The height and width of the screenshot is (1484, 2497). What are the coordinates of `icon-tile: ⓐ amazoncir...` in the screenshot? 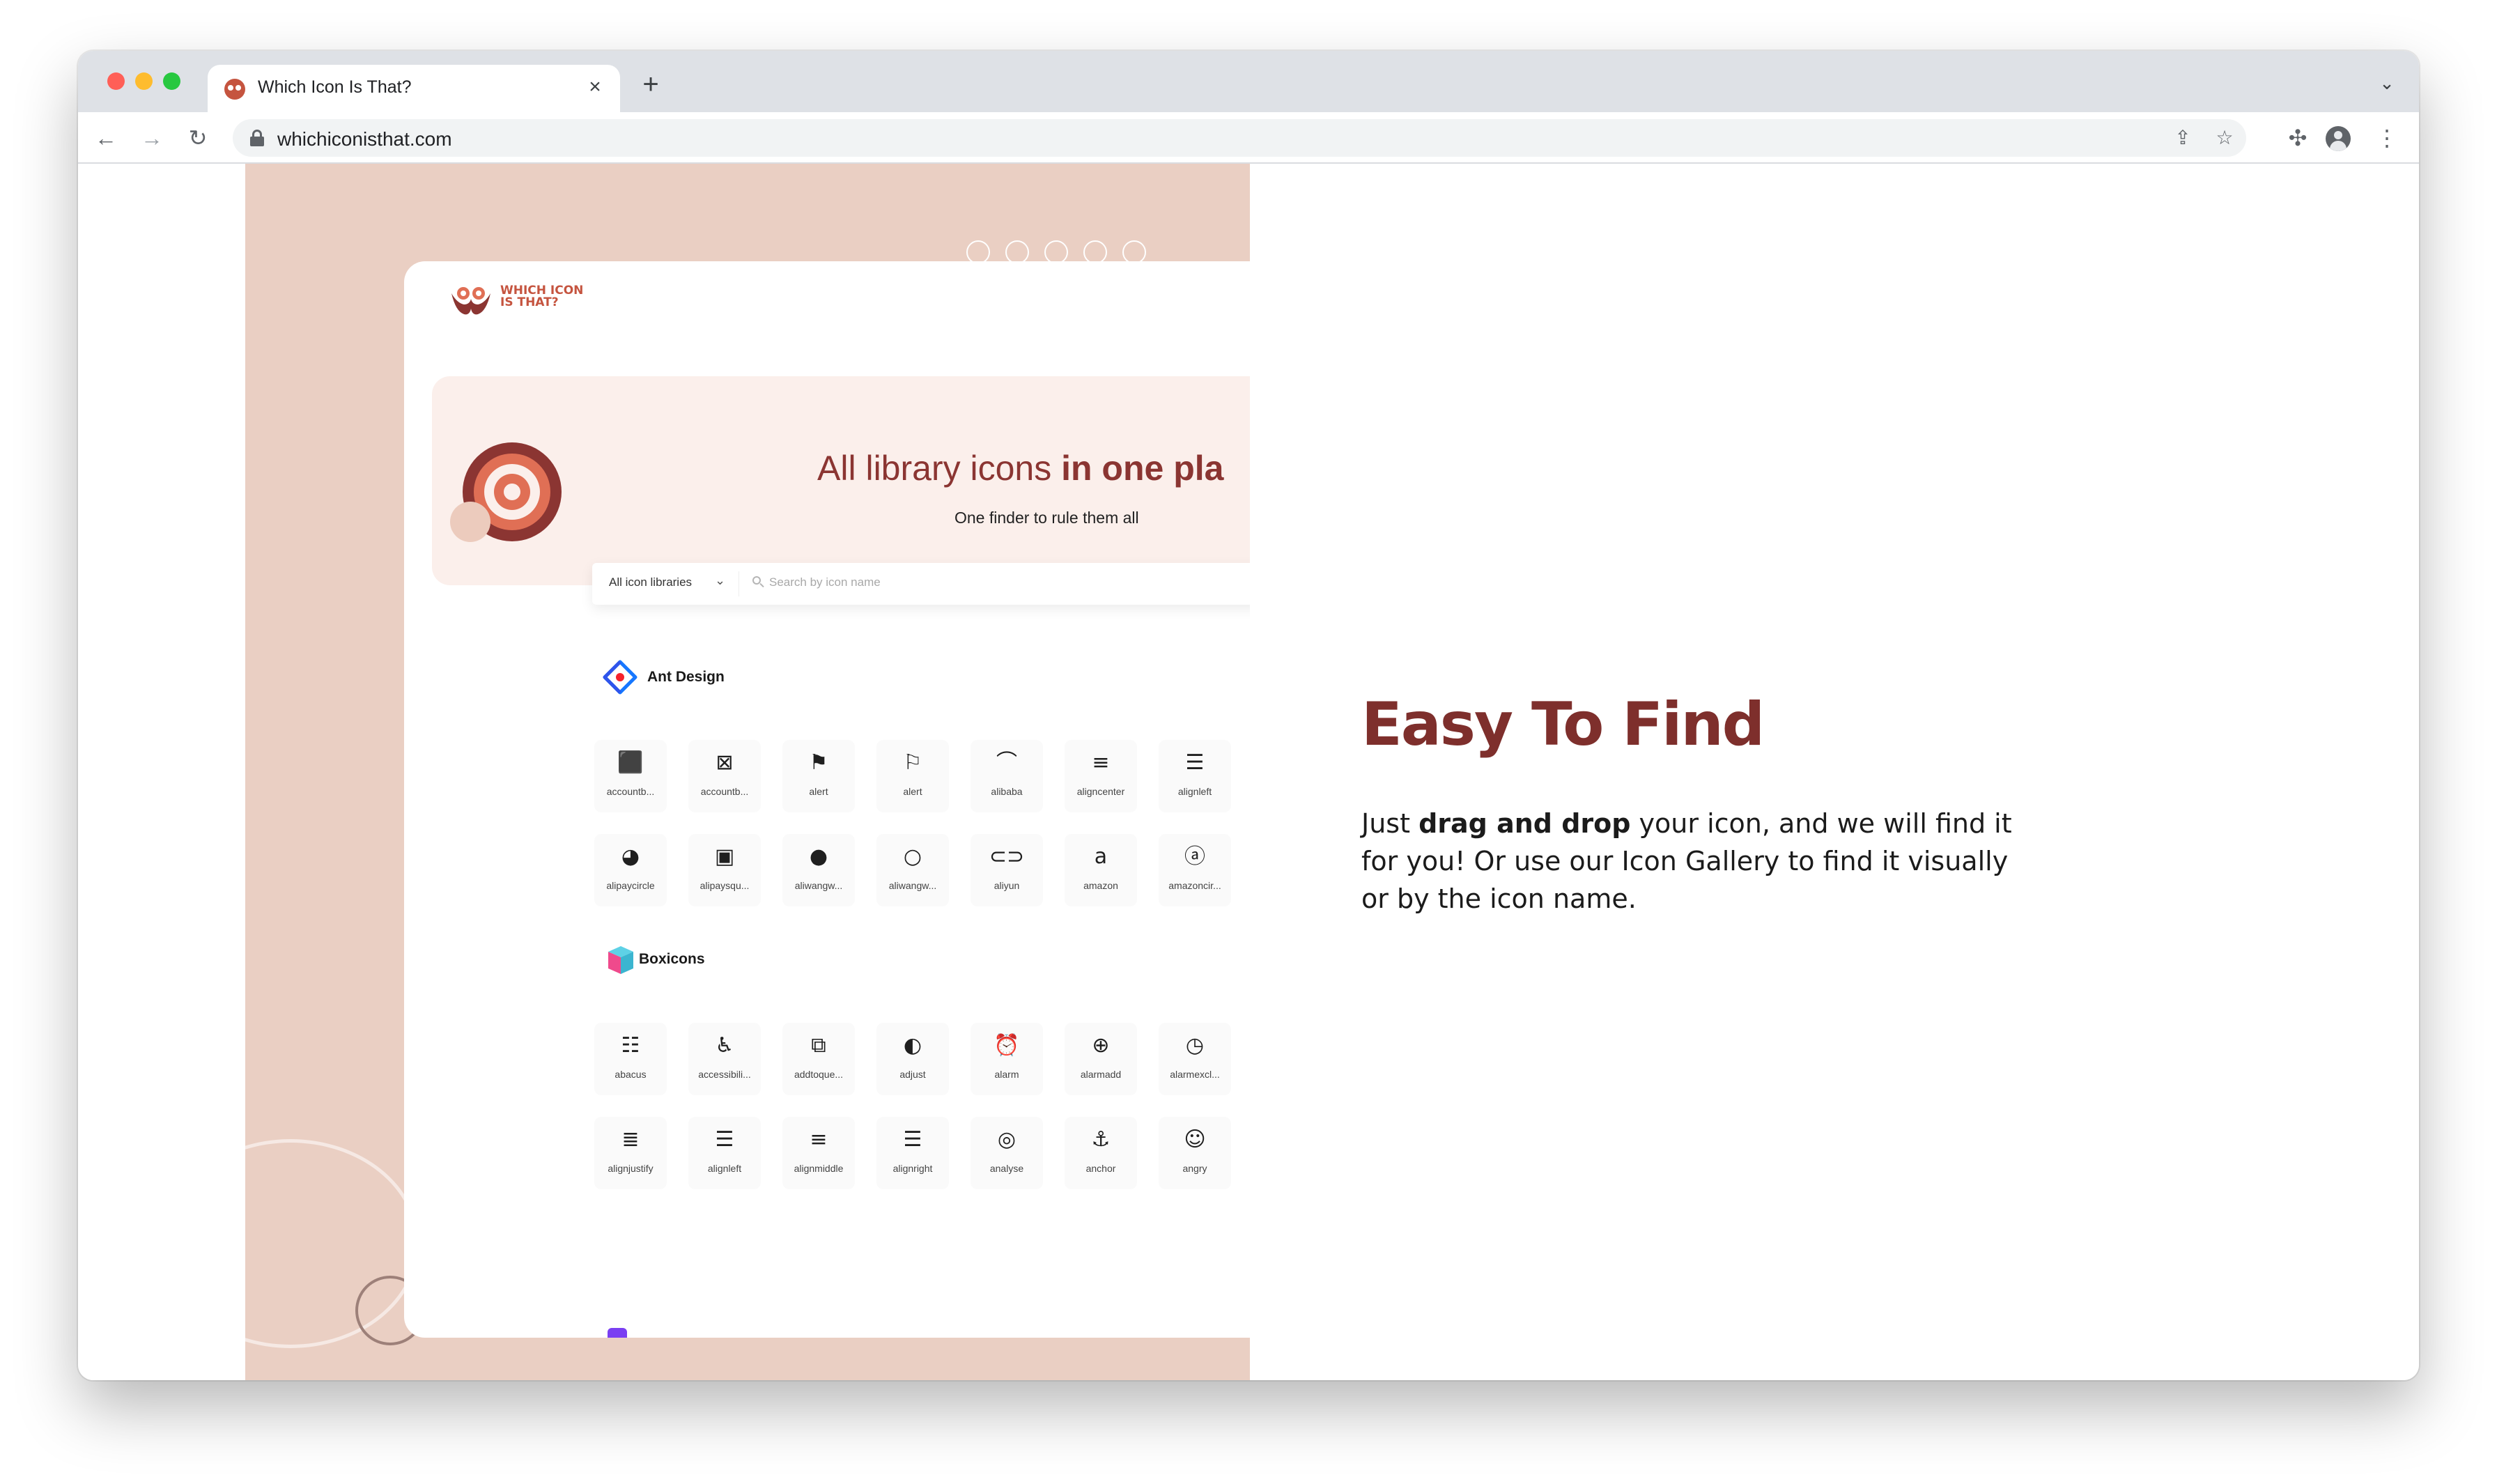 It's located at (1195, 870).